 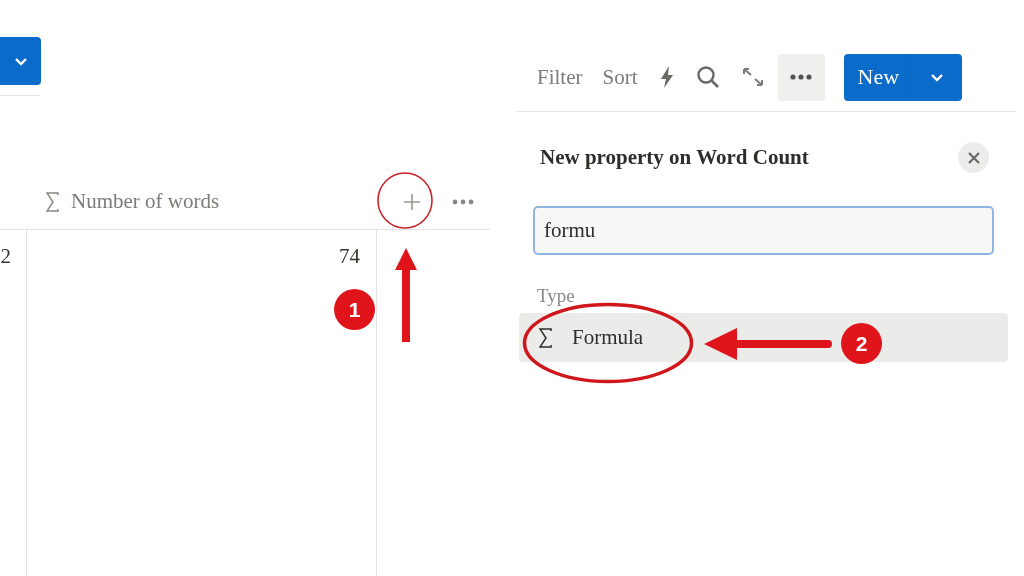 I want to click on close-icon, so click(x=973, y=157).